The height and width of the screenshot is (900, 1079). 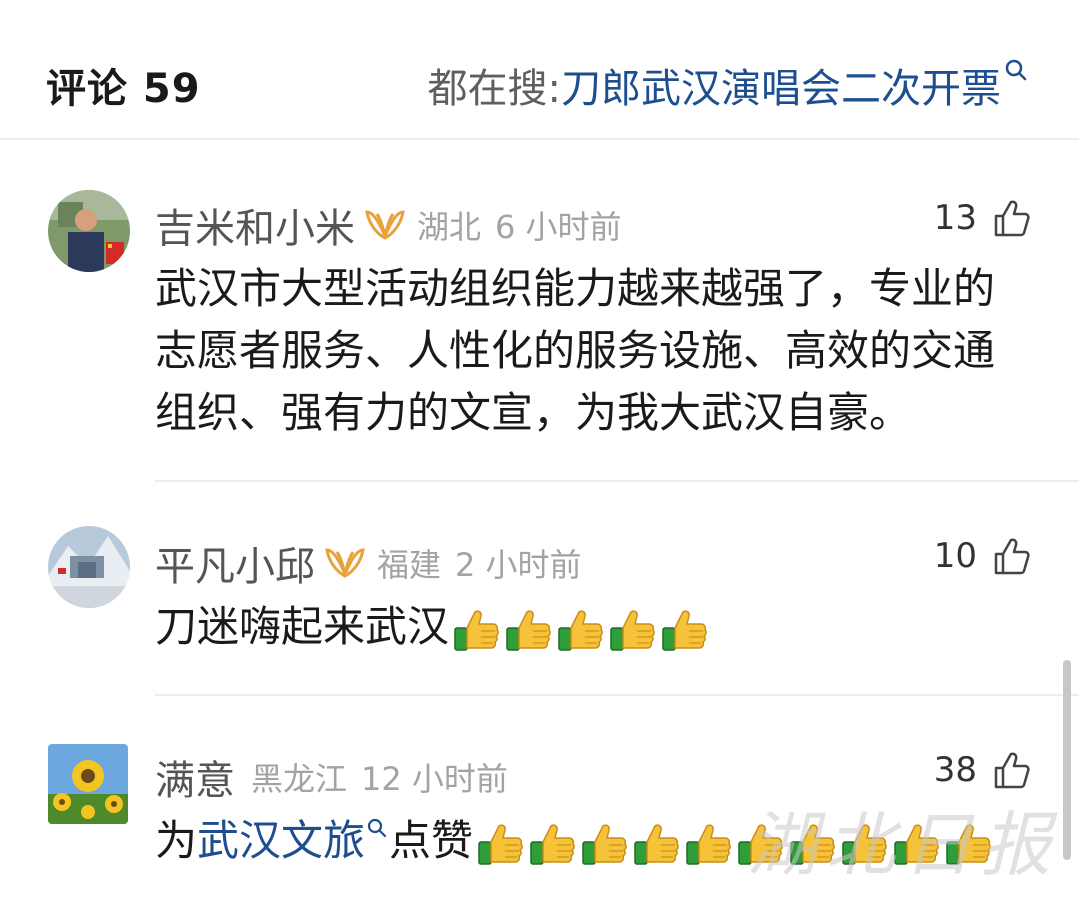 What do you see at coordinates (195, 777) in the screenshot?
I see `username: 满意` at bounding box center [195, 777].